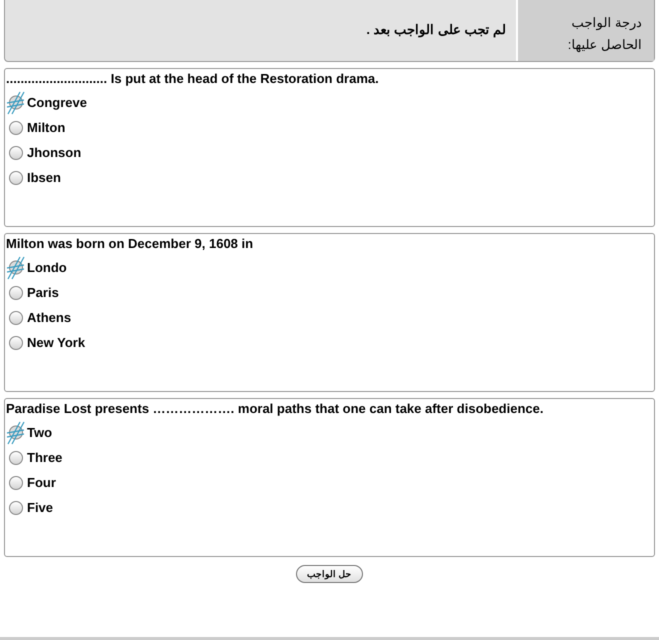 The height and width of the screenshot is (640, 659). Describe the element at coordinates (47, 267) in the screenshot. I see `option-label: Londo` at that location.